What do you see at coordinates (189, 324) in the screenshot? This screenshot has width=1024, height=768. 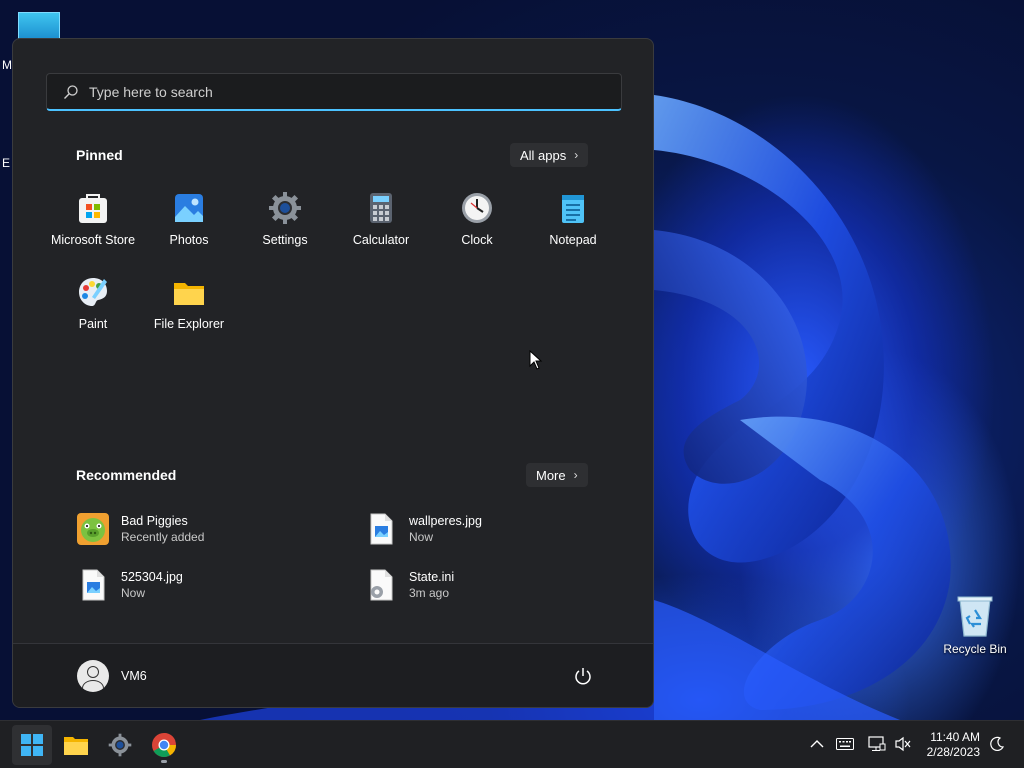 I see `app-name: File Explorer` at bounding box center [189, 324].